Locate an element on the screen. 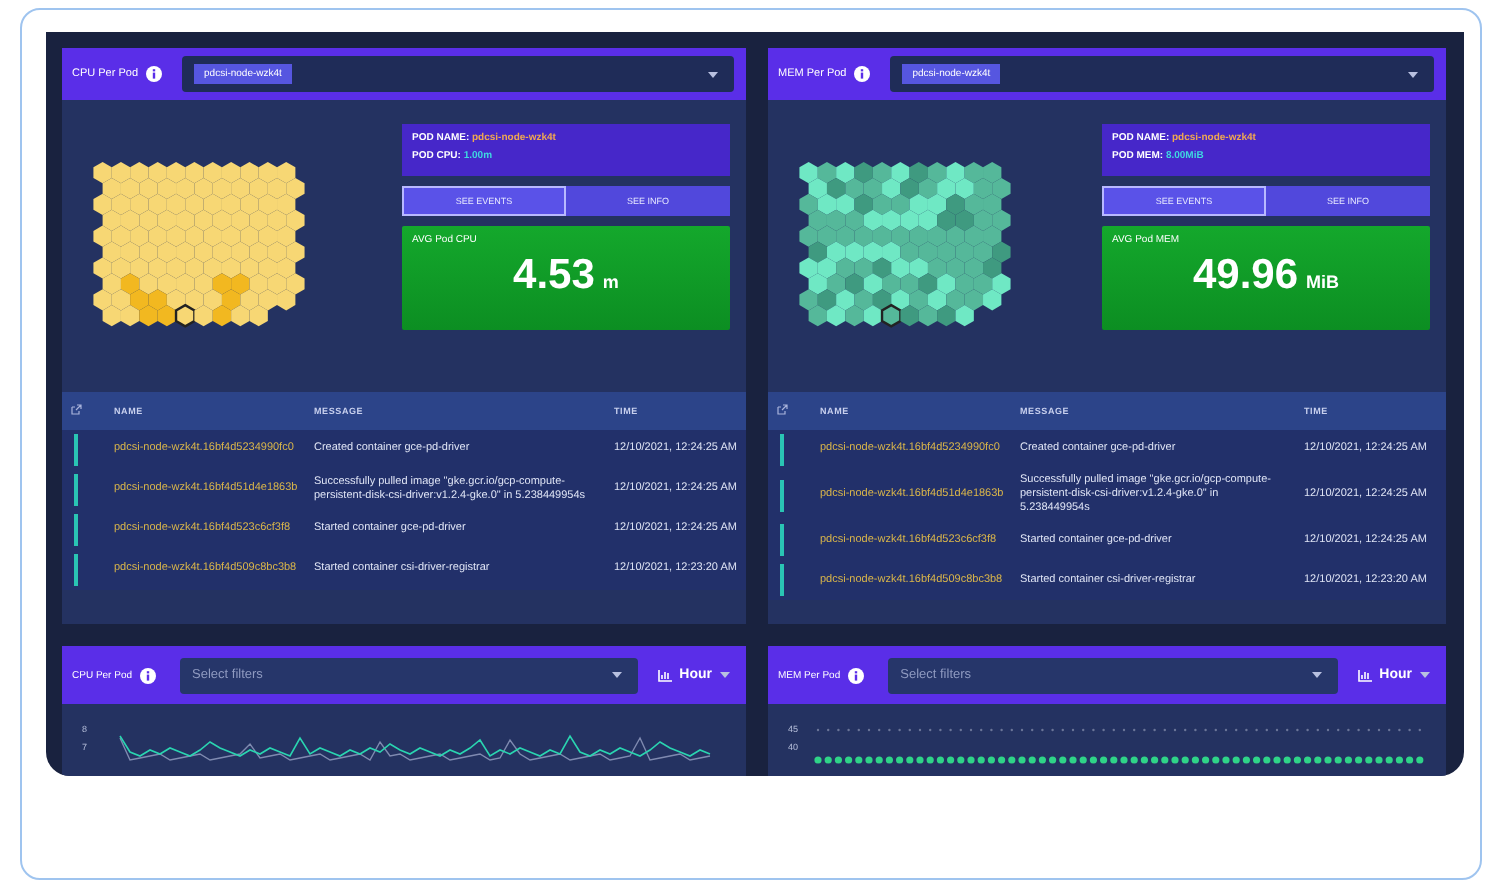 This screenshot has width=1500, height=890. average-value: 4.53 is located at coordinates (554, 276).